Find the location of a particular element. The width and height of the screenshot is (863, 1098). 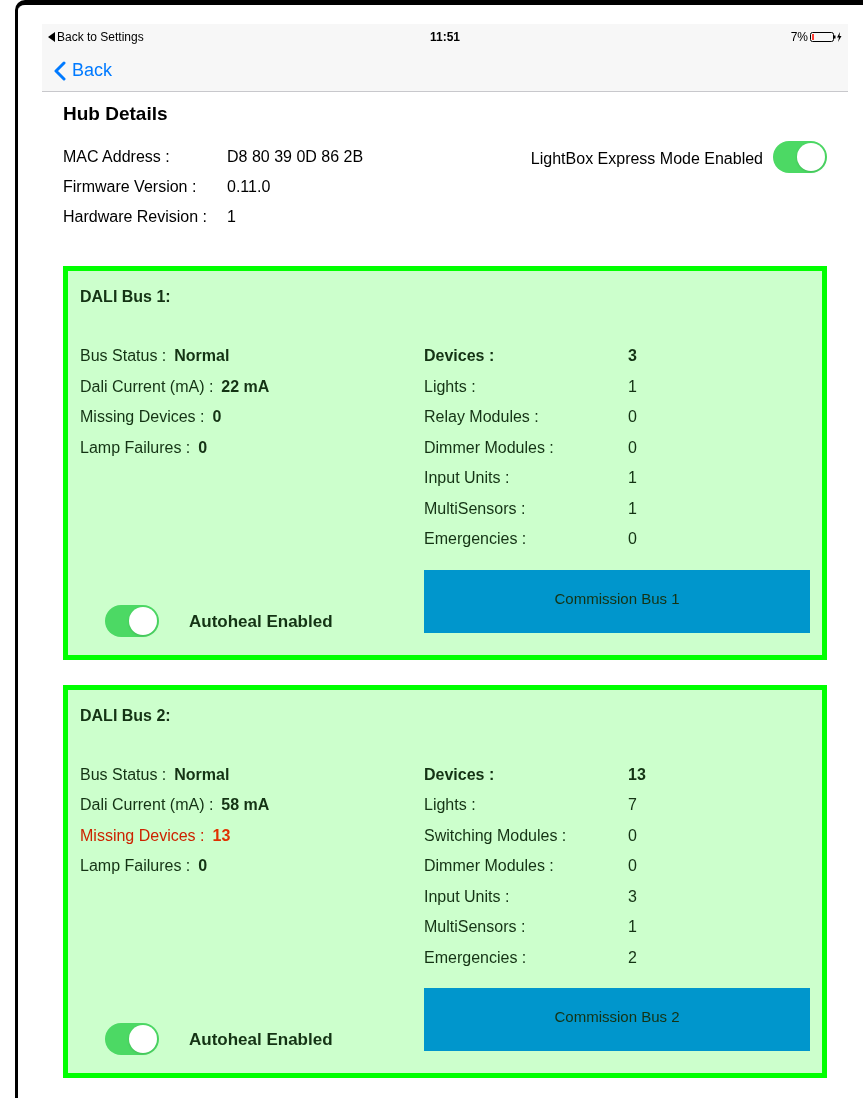

stat-value: 13 is located at coordinates (221, 835).